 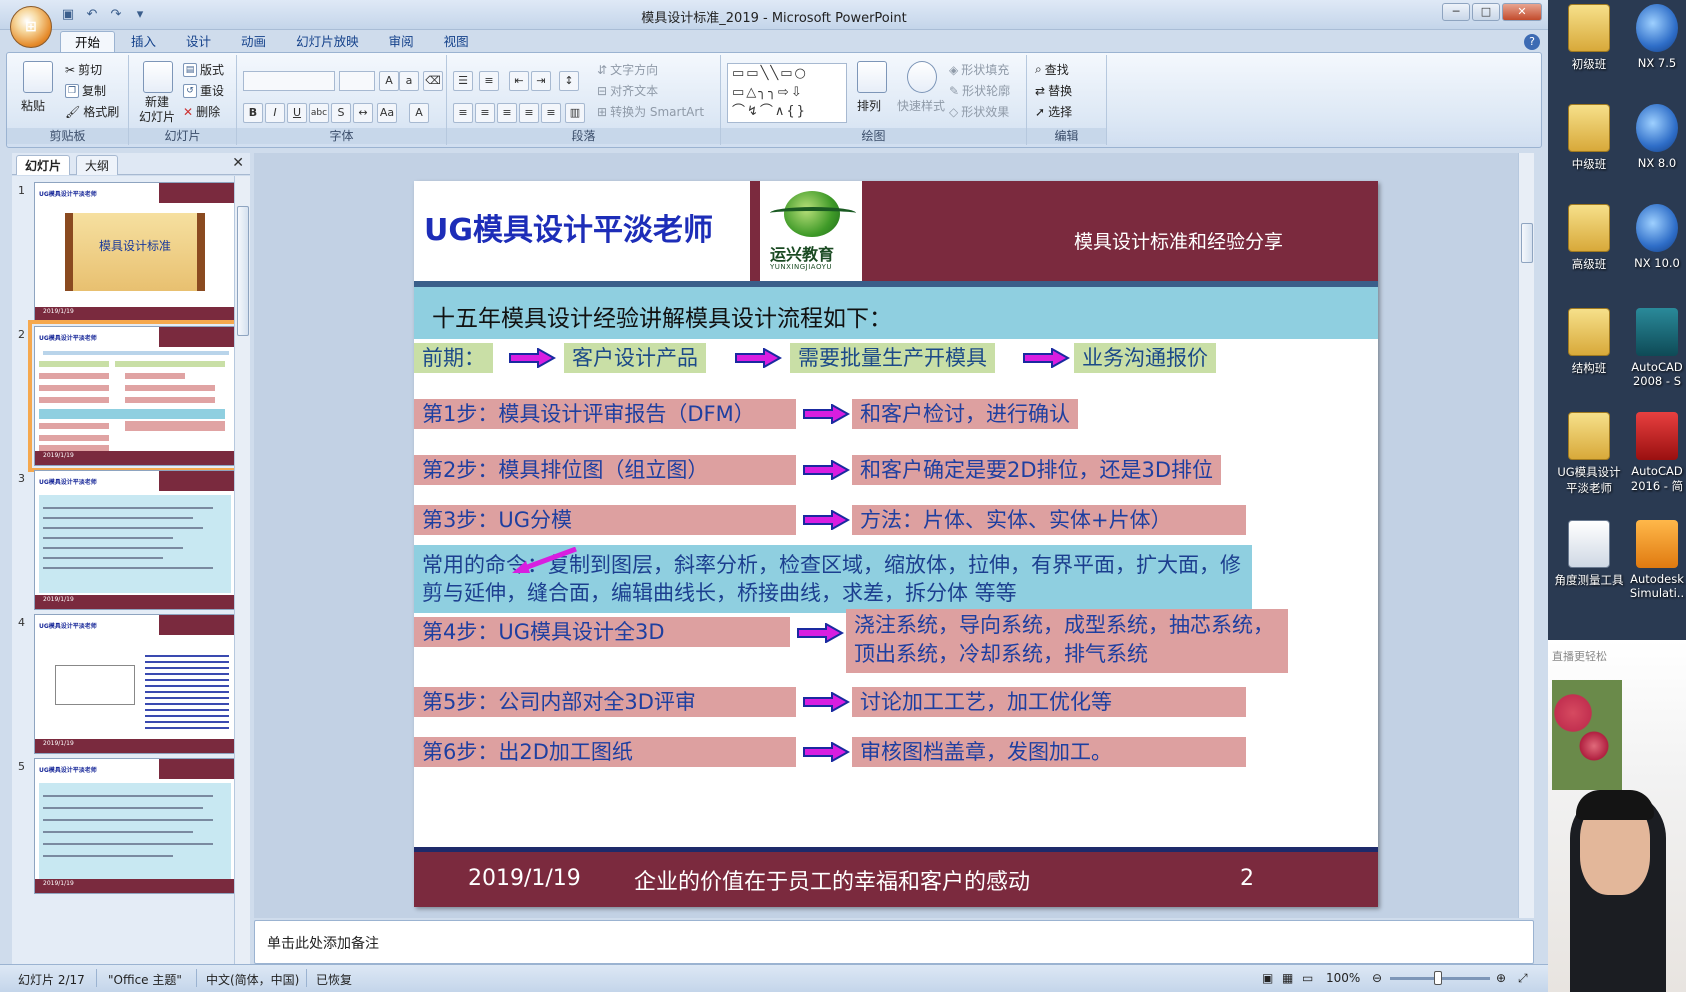 I want to click on paste-button: 粘贴, so click(x=33, y=105).